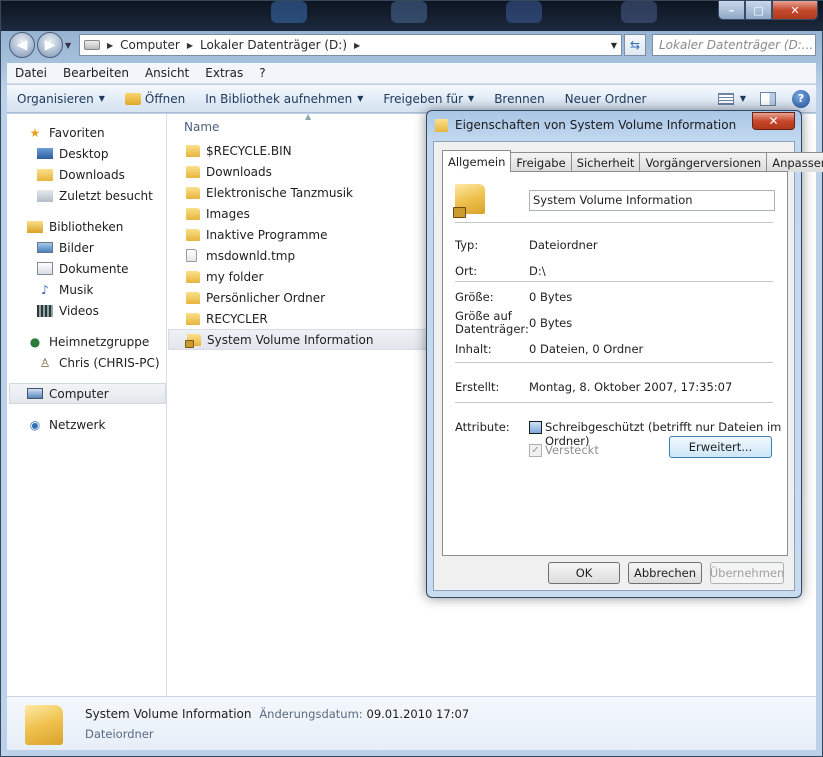 The width and height of the screenshot is (823, 757). What do you see at coordinates (109, 362) in the screenshot?
I see `nav-homegroup-user-label: Chris (CHRIS-PC)` at bounding box center [109, 362].